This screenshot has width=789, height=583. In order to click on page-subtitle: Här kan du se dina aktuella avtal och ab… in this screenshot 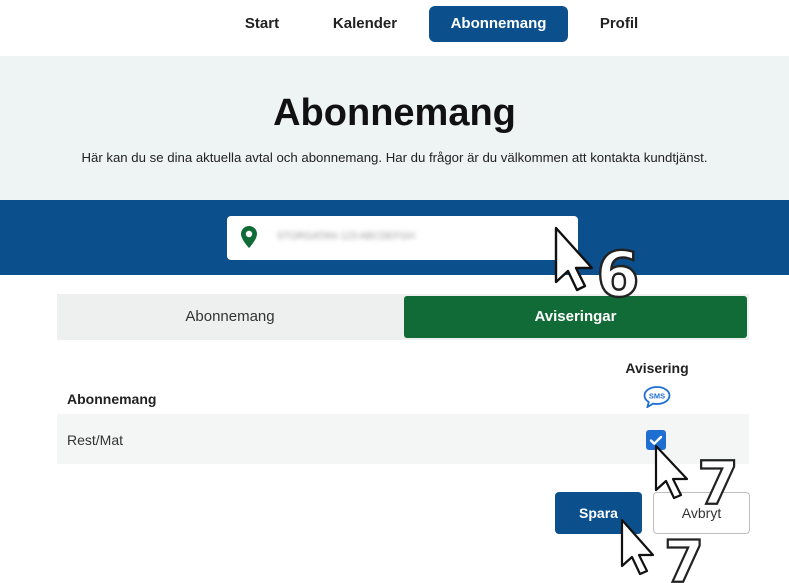, I will do `click(394, 157)`.